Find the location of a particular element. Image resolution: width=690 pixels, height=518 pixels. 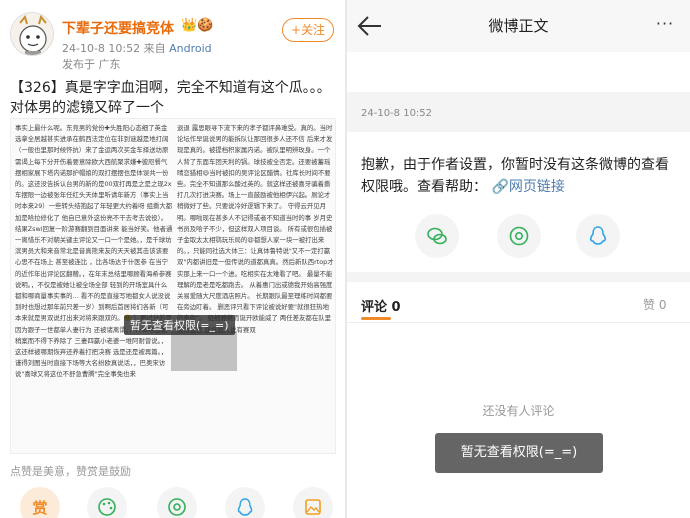

reward-label: 赏 is located at coordinates (40, 508).